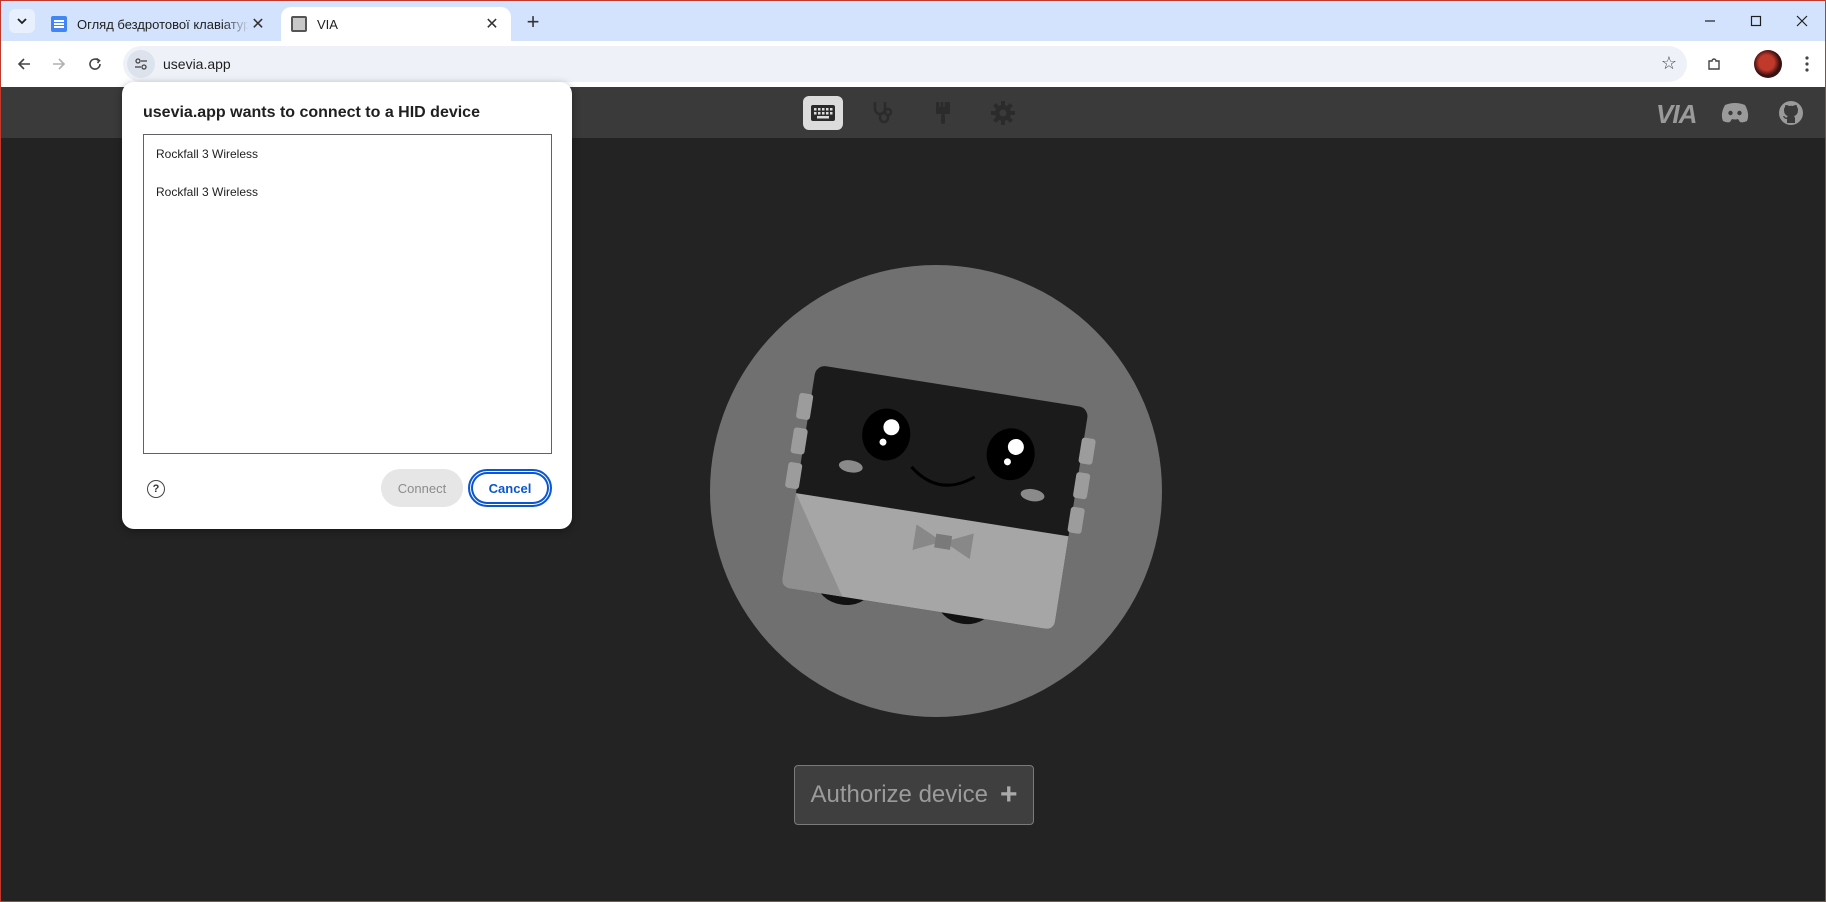 This screenshot has width=1826, height=902. Describe the element at coordinates (1791, 113) in the screenshot. I see `github-icon` at that location.